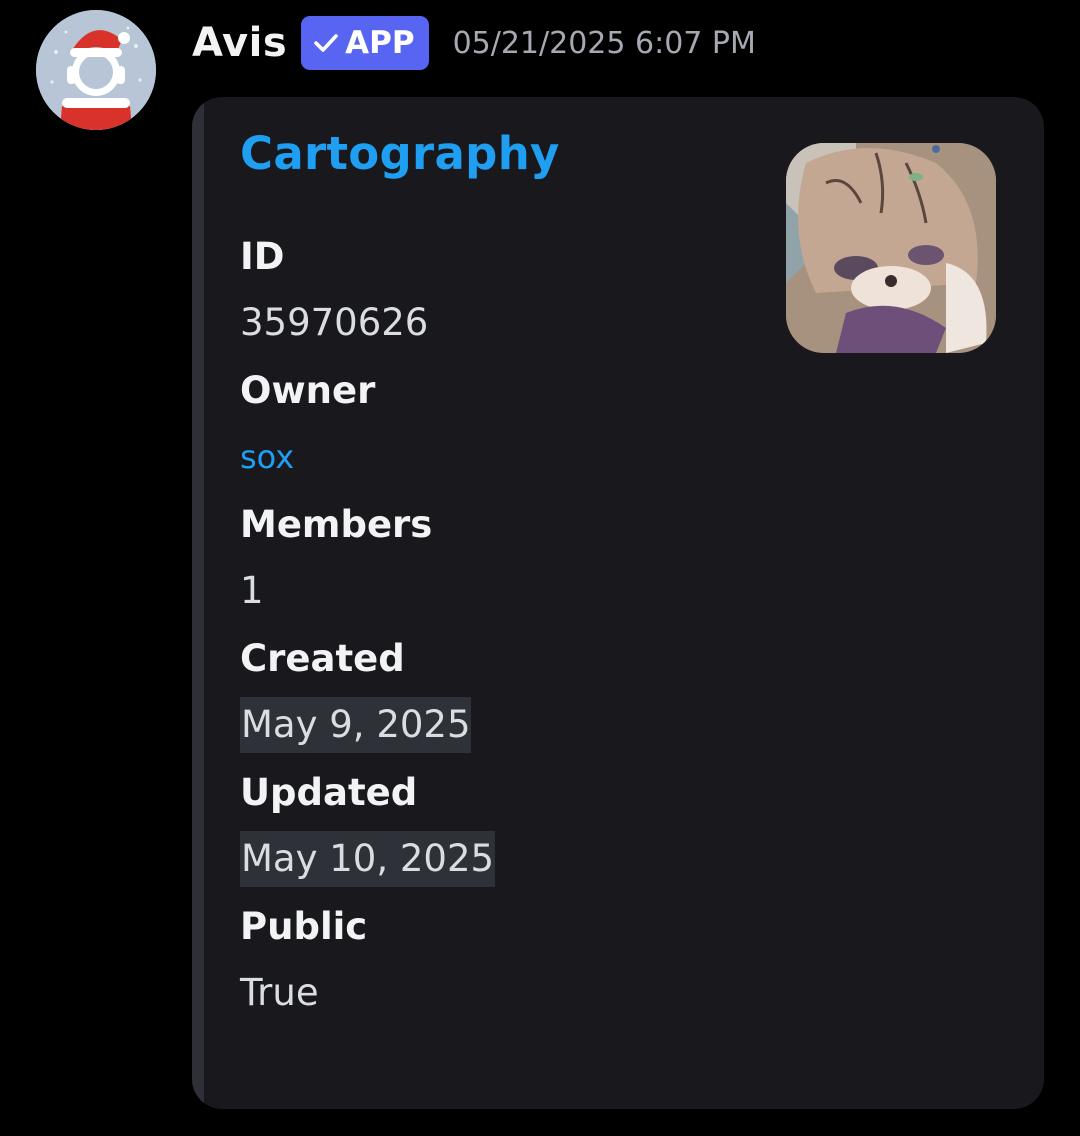 This screenshot has width=1080, height=1136. What do you see at coordinates (322, 658) in the screenshot?
I see `field-name: Created` at bounding box center [322, 658].